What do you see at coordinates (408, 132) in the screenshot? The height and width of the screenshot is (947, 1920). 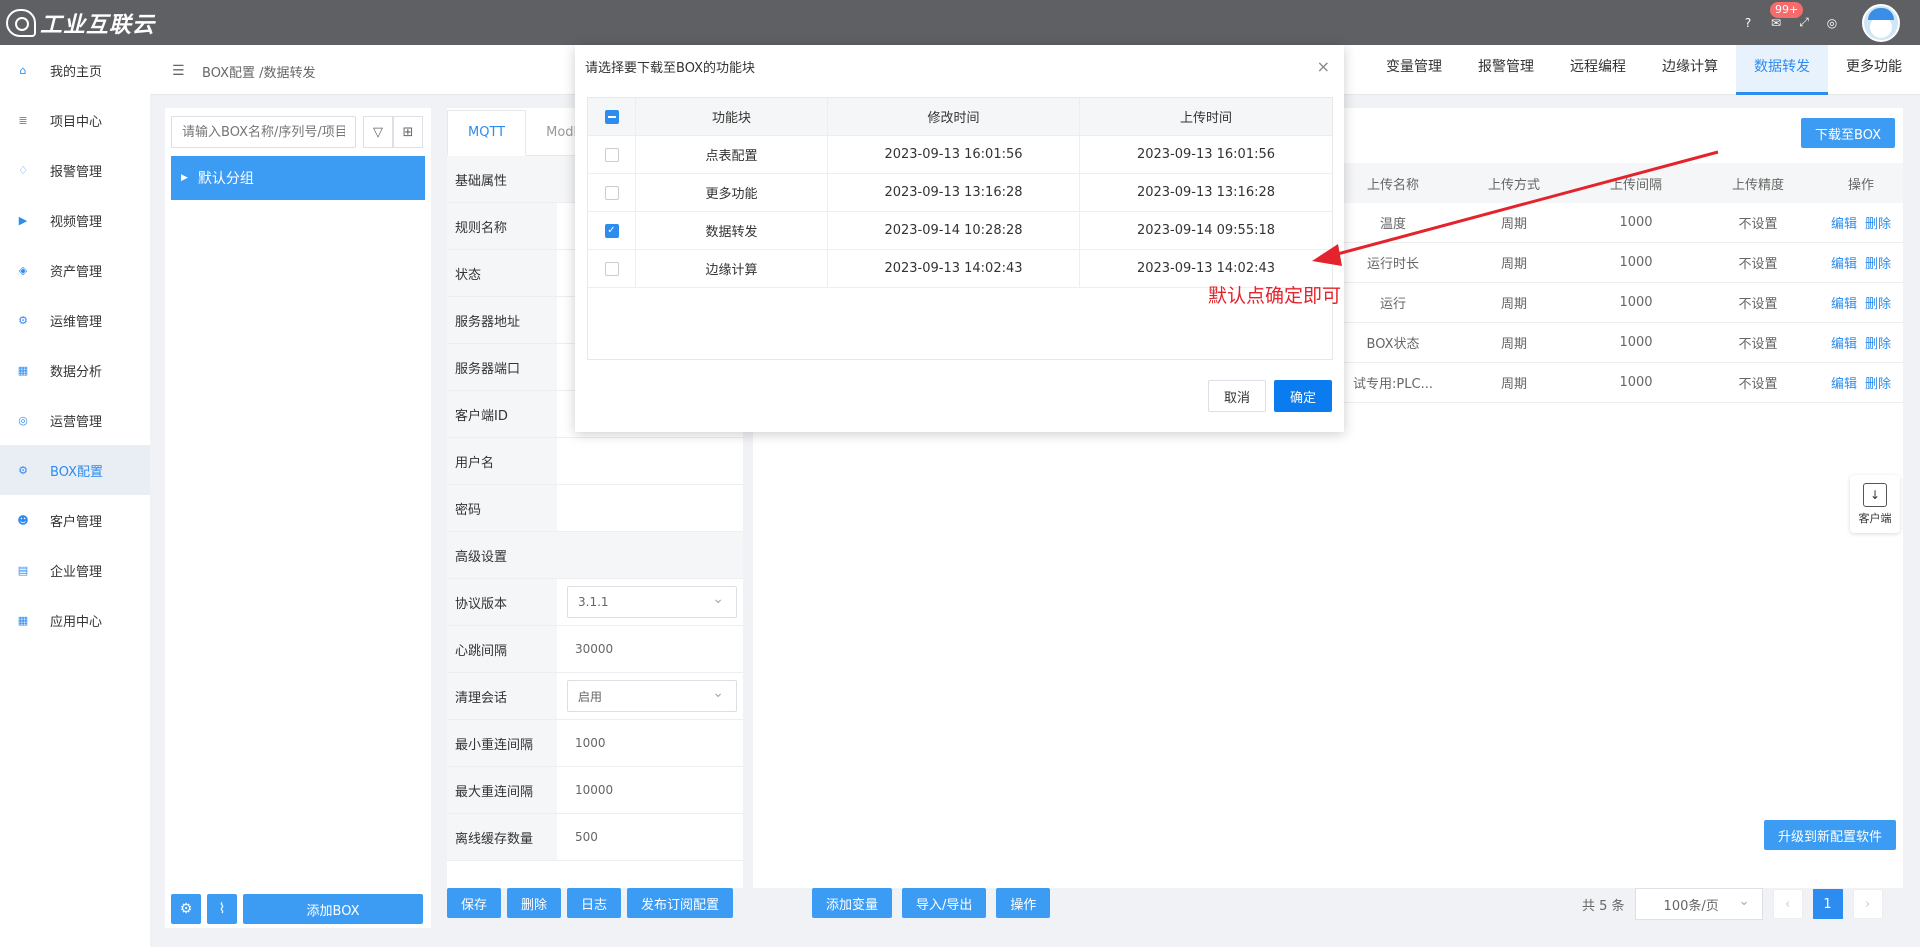 I see `add-folder-icon: ⊞` at bounding box center [408, 132].